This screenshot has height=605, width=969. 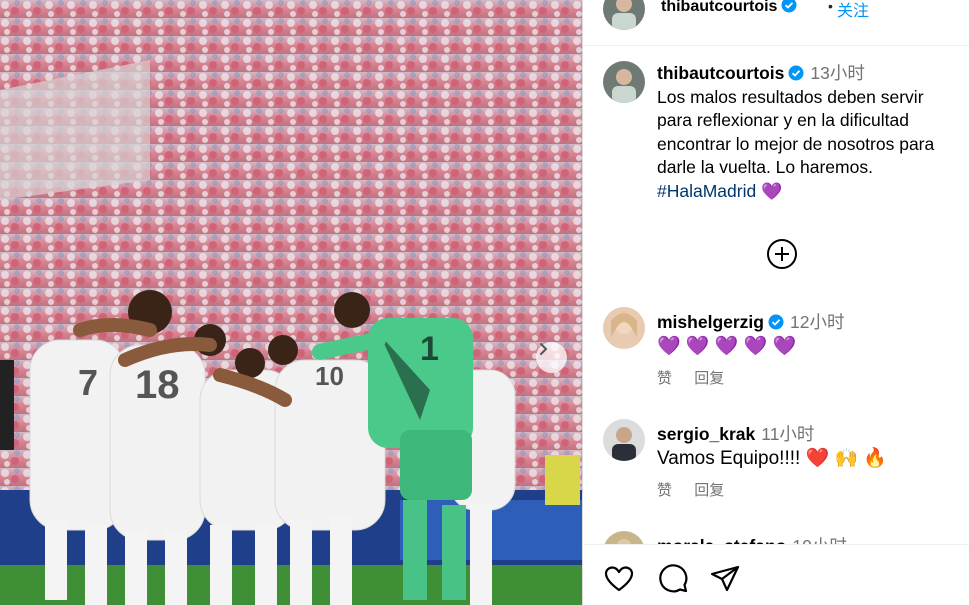 What do you see at coordinates (706, 191) in the screenshot?
I see `hashtag-link: #HalaMadrid` at bounding box center [706, 191].